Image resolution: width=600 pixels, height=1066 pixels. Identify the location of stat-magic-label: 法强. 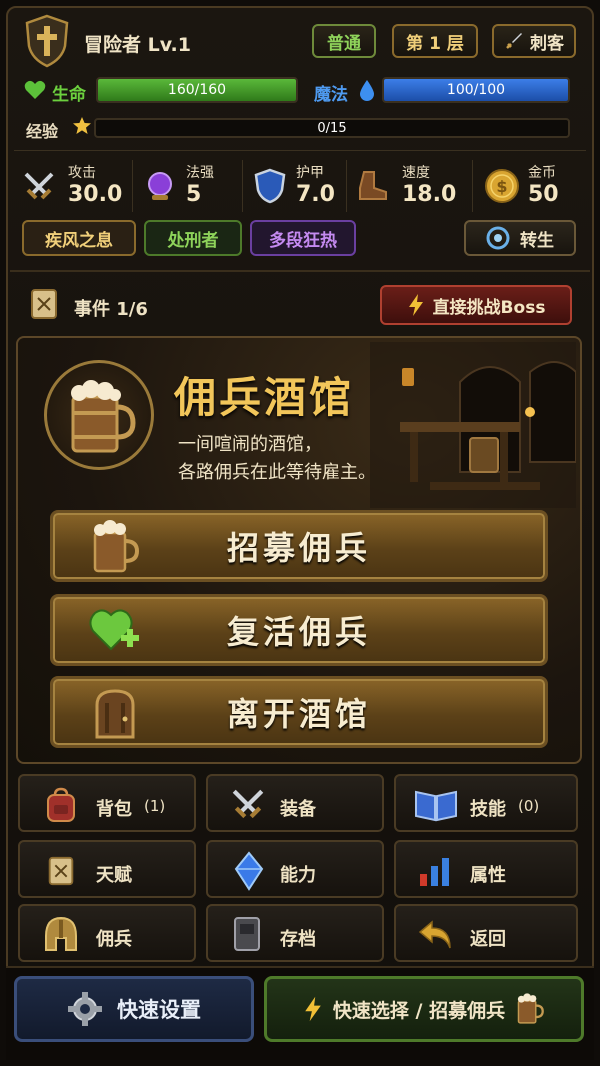
(200, 173).